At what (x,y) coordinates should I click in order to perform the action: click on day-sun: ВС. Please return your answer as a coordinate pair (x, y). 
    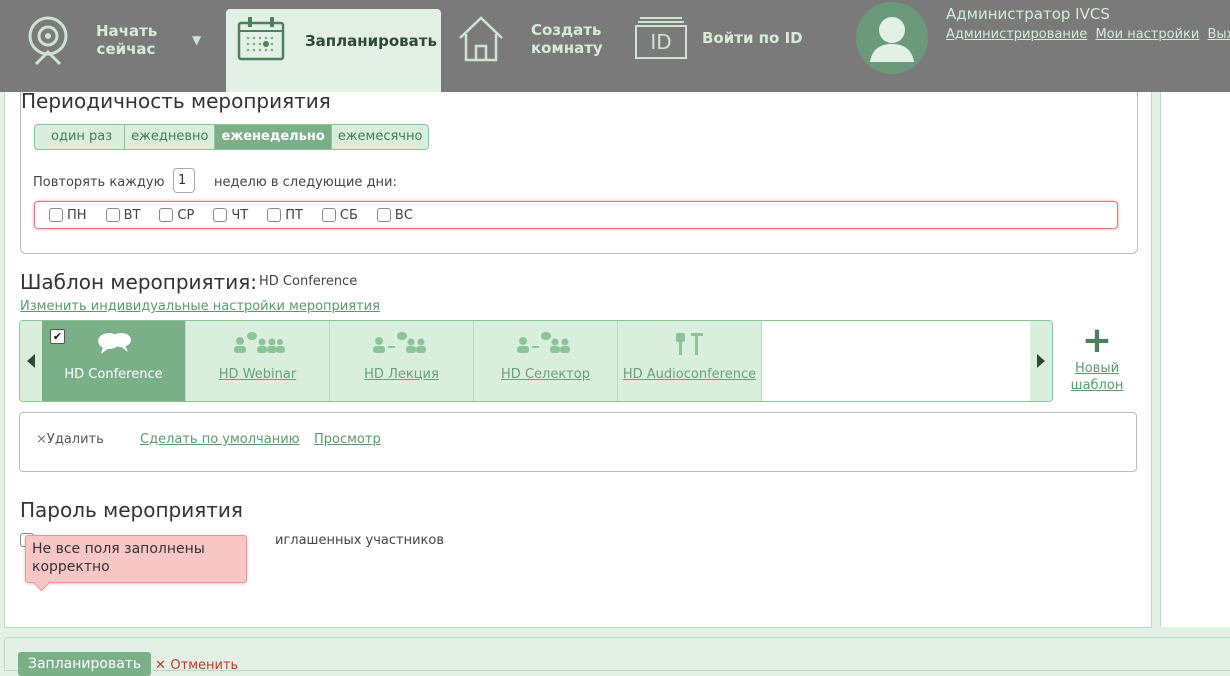
    Looking at the image, I should click on (394, 215).